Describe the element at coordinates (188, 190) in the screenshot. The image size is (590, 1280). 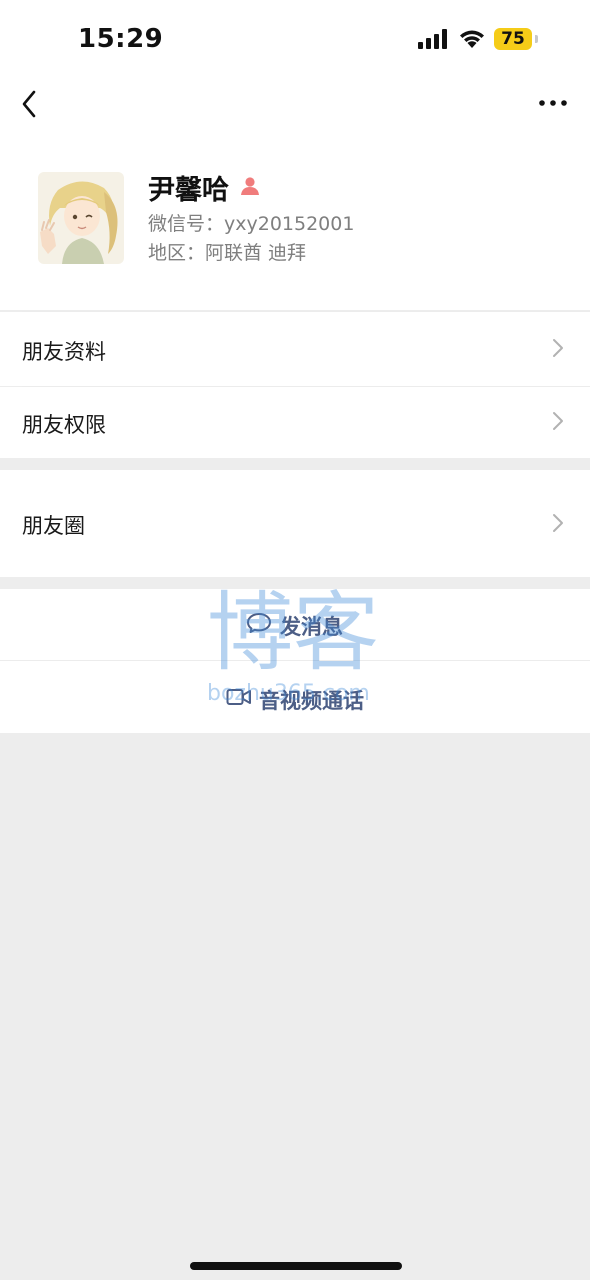
I see `profile-name: 尹馨哈` at that location.